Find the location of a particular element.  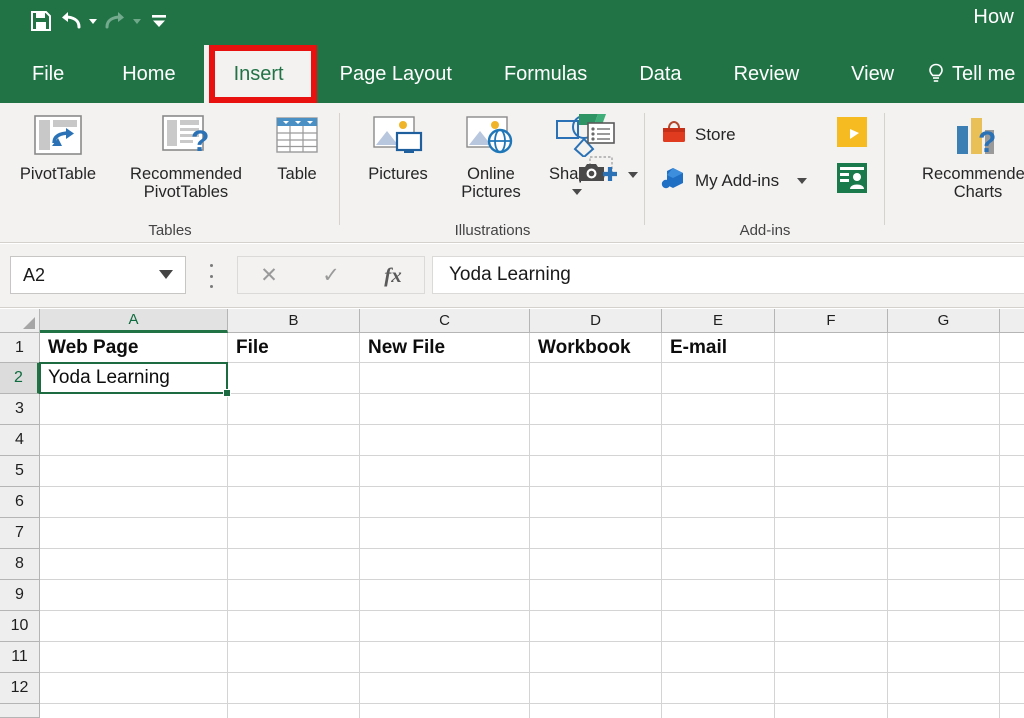

ribbon-group-add-ins-label: Add-ins is located at coordinates (765, 230).